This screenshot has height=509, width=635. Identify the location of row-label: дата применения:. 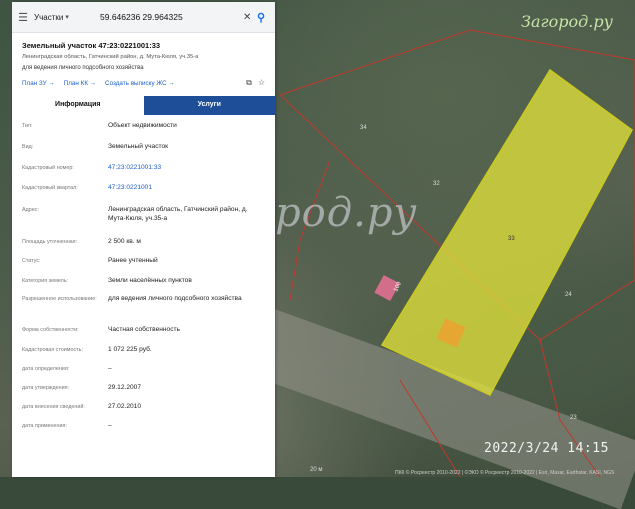
(44, 426).